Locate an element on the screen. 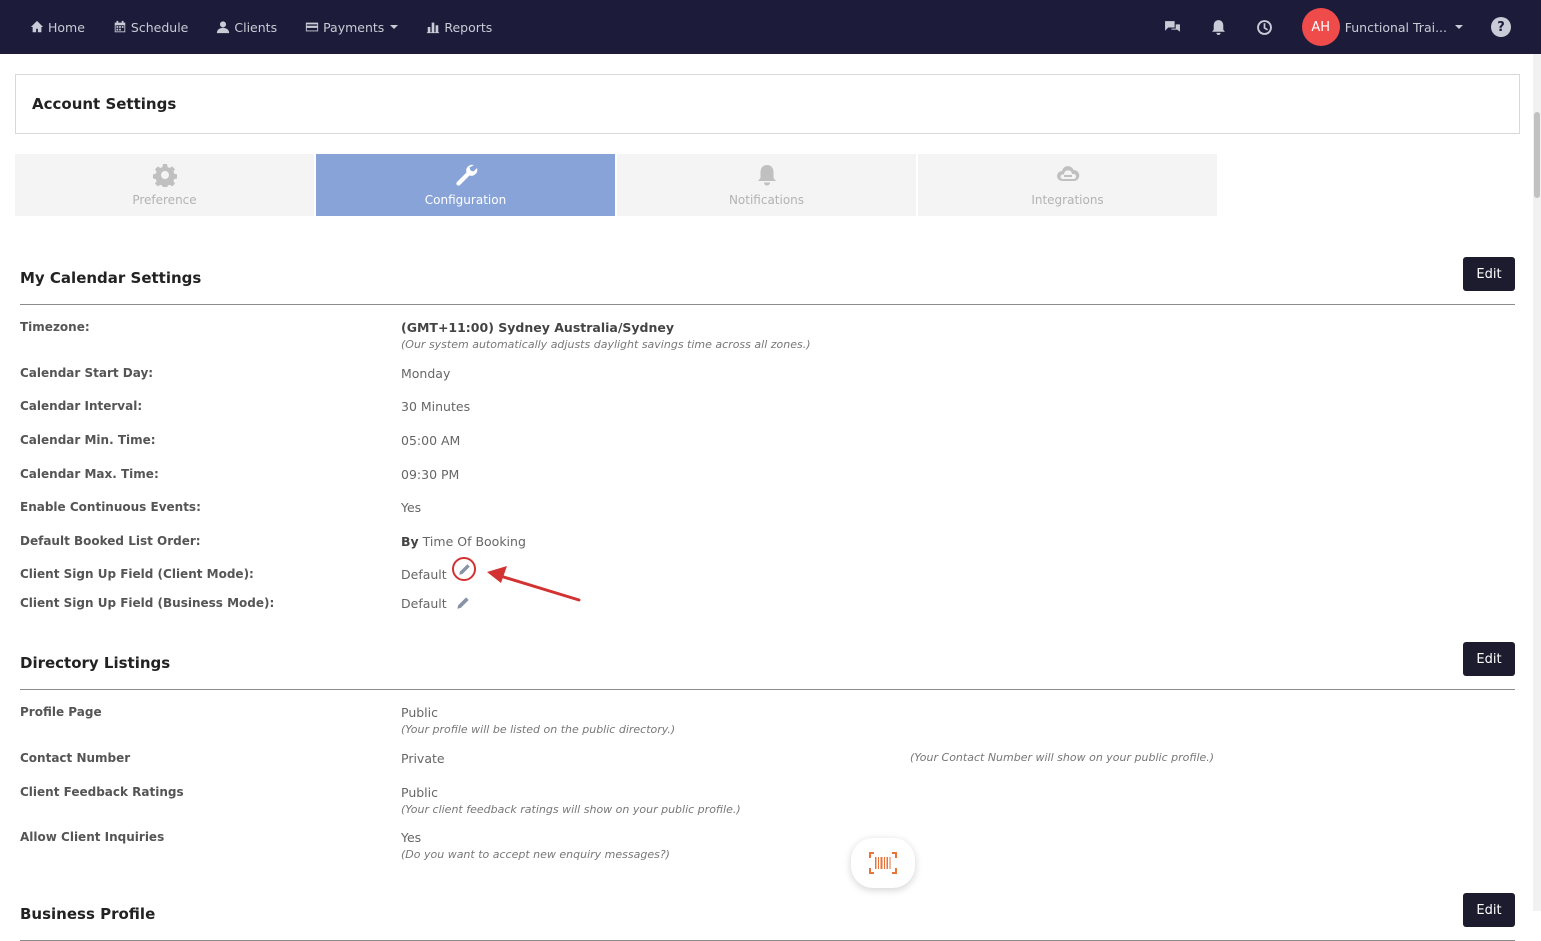  timezone-label: Timezone: is located at coordinates (55, 327).